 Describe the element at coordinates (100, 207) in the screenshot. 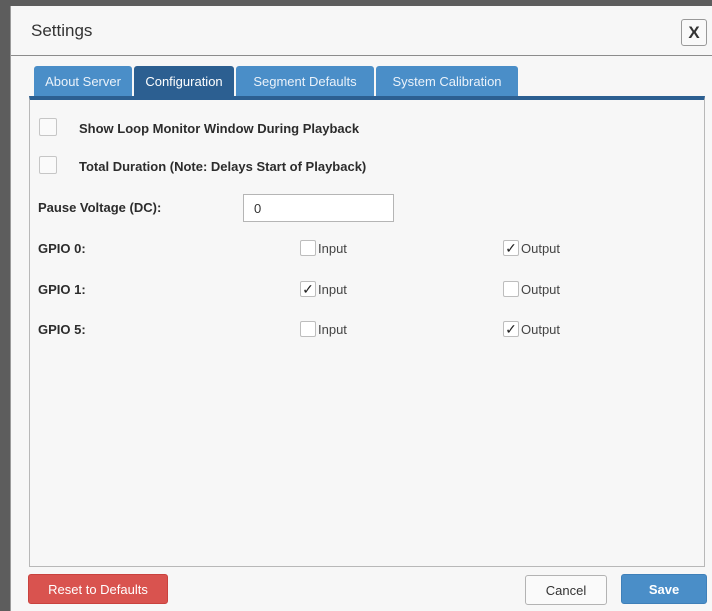

I see `pause-voltage-label: Pause Voltage (DC):` at that location.